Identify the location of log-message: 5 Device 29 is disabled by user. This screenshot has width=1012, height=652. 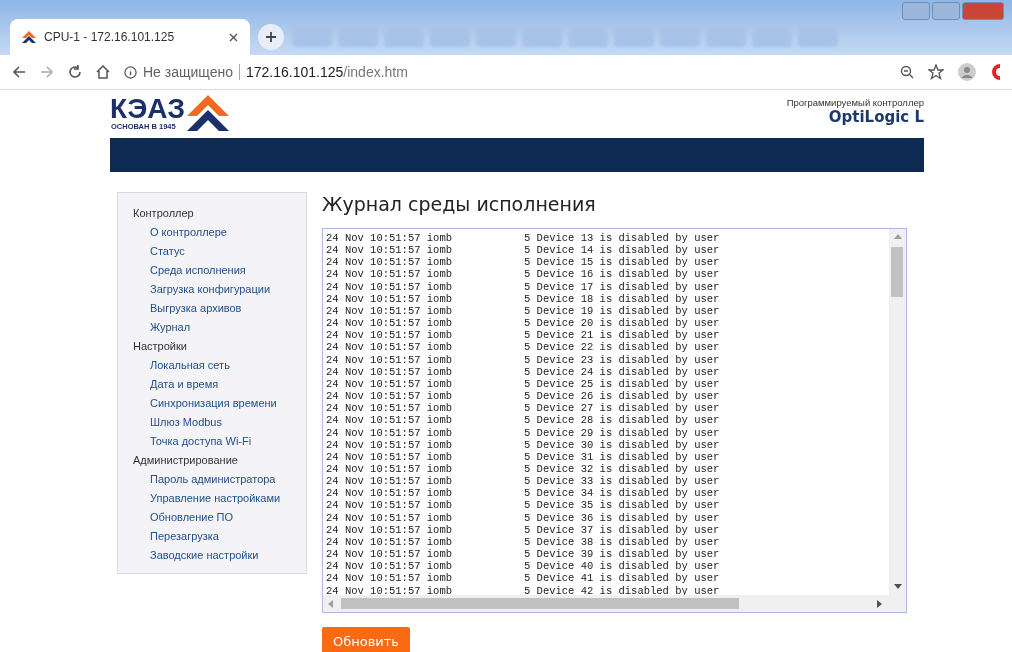
(622, 432).